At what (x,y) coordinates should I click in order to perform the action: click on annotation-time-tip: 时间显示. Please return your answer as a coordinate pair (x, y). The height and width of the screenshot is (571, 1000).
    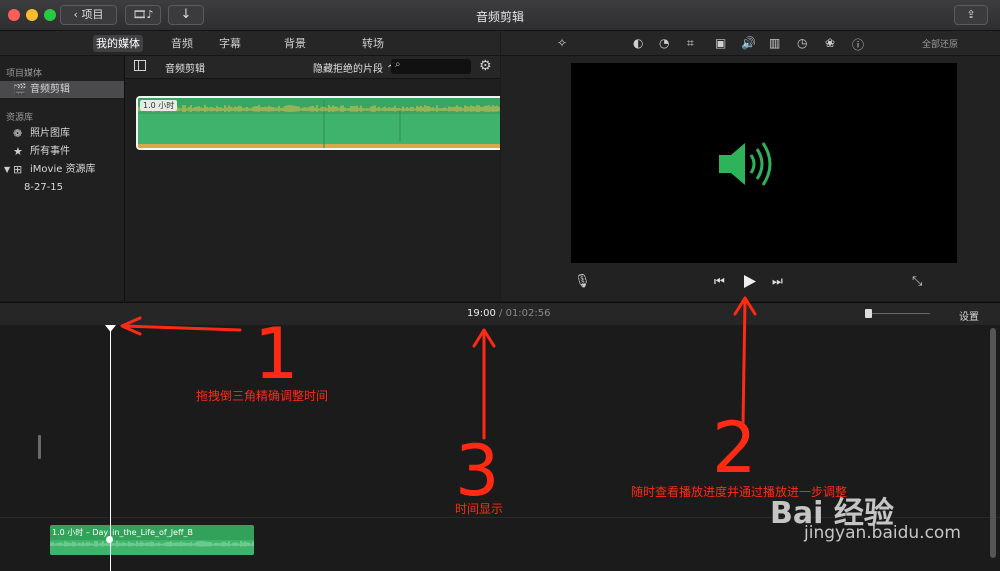
    Looking at the image, I should click on (479, 509).